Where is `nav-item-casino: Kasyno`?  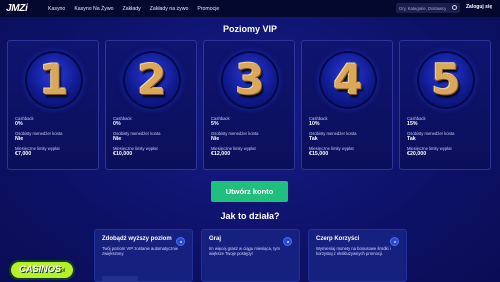 nav-item-casino: Kasyno is located at coordinates (56, 9).